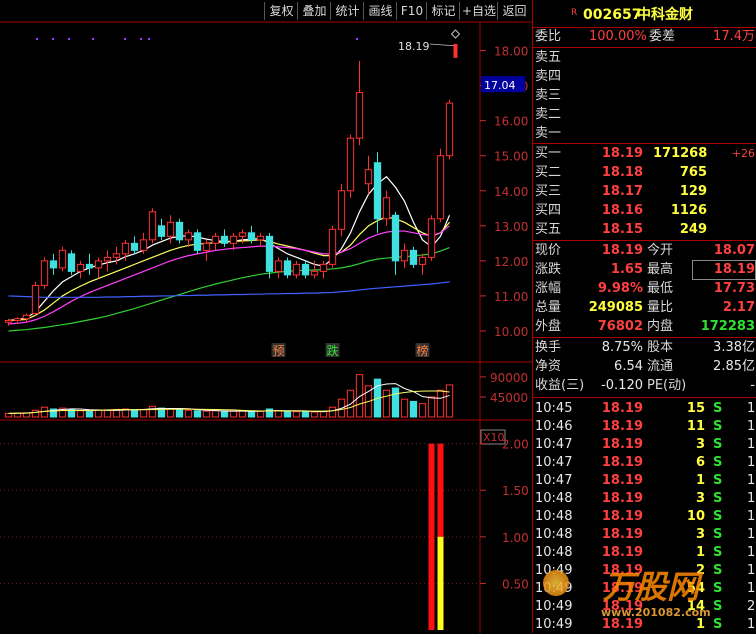 The height and width of the screenshot is (634, 756). I want to click on weibi-row: 委比 100.00% 委差 17.4万, so click(645, 36).